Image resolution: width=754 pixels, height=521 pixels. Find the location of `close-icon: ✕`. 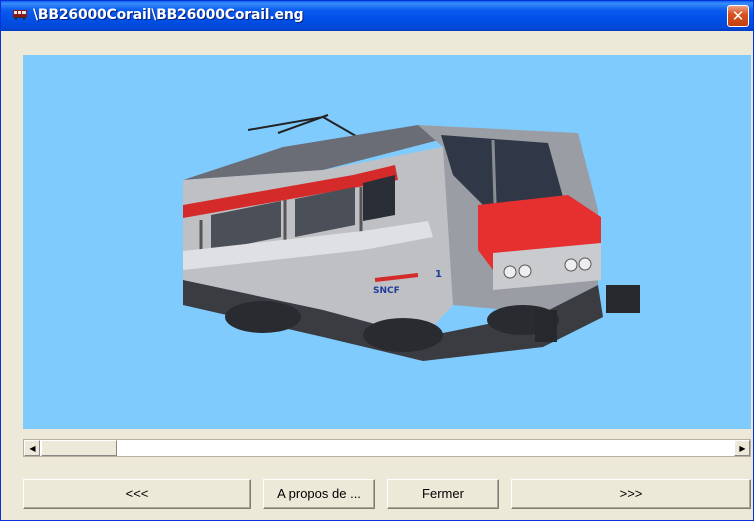

close-icon: ✕ is located at coordinates (738, 16).